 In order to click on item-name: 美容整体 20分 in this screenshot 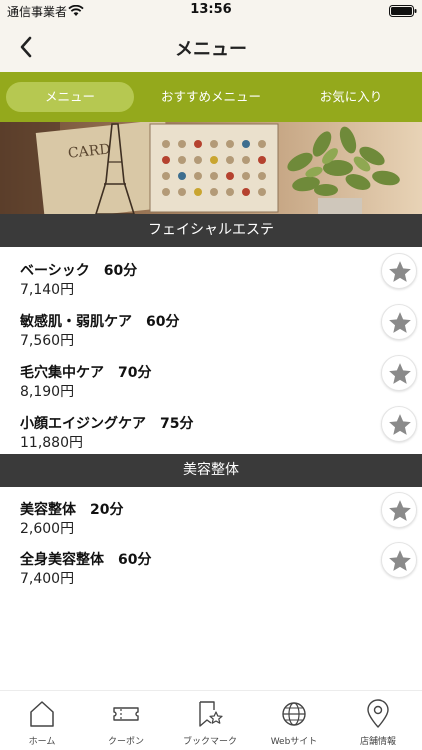, I will do `click(72, 510)`.